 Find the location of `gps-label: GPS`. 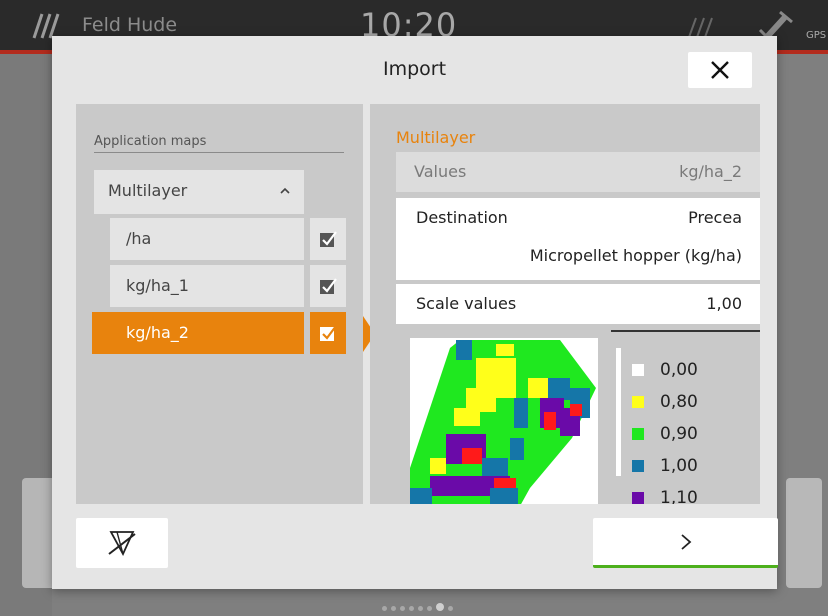

gps-label: GPS is located at coordinates (816, 35).